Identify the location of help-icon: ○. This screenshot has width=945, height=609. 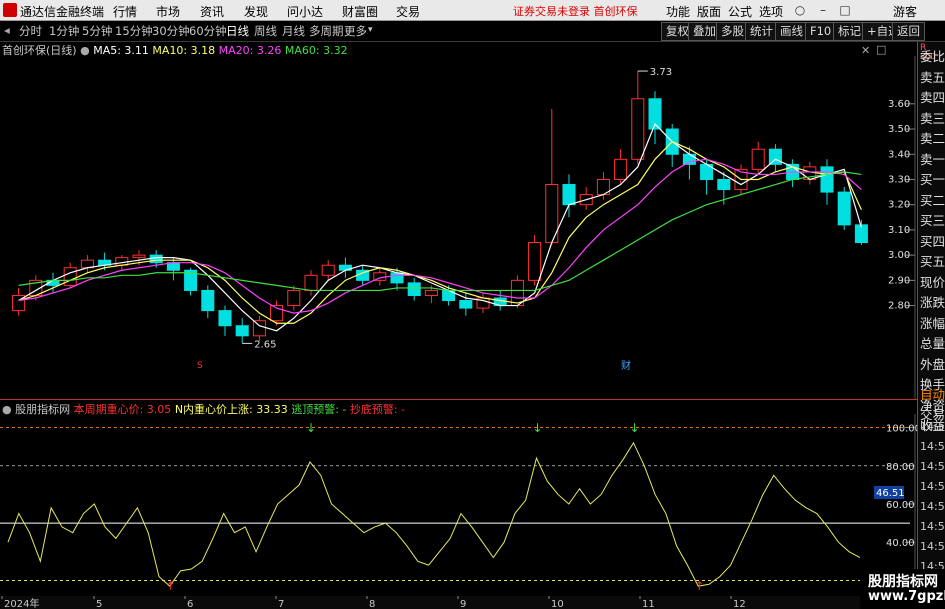
(800, 10).